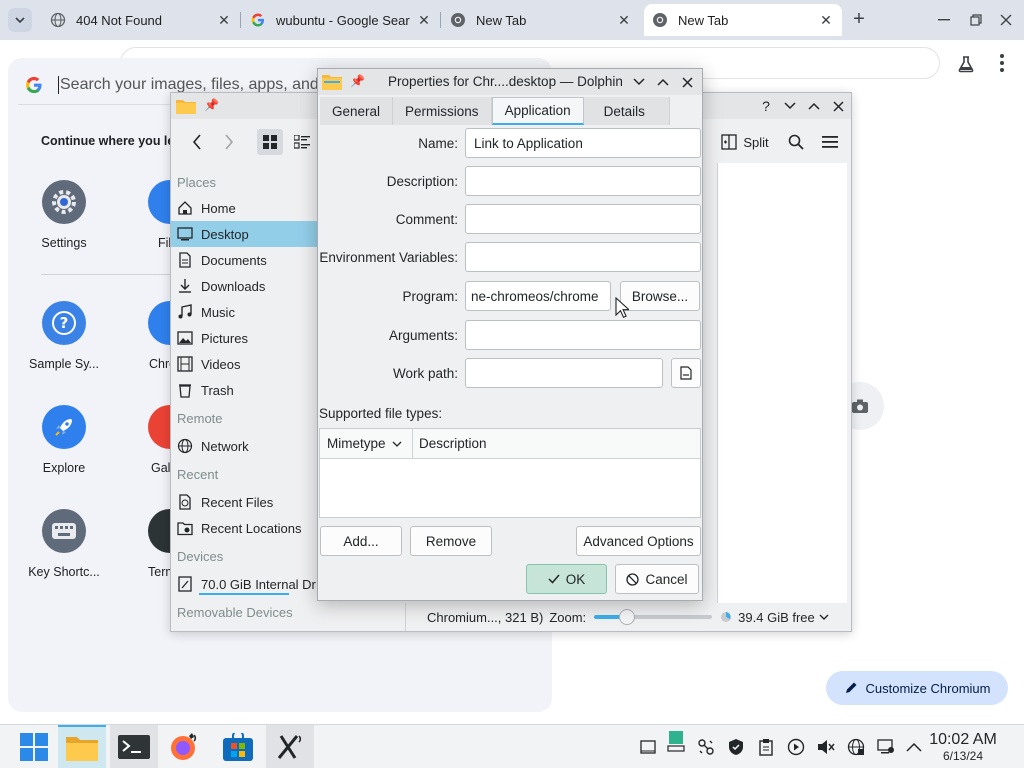 The width and height of the screenshot is (1024, 768). I want to click on tab-permissions: Permissions, so click(442, 111).